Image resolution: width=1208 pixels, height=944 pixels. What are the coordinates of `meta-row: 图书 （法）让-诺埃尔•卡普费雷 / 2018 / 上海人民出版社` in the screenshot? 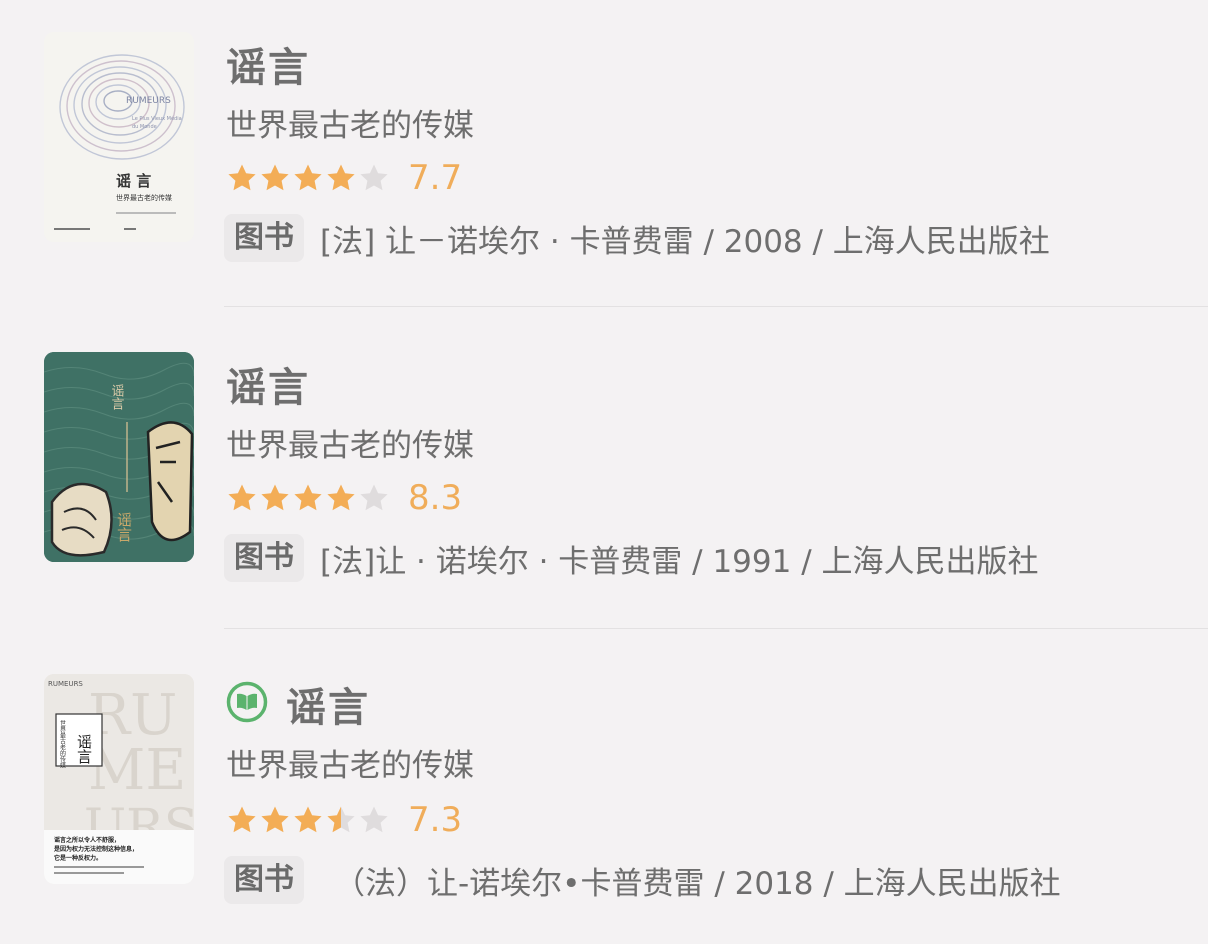 It's located at (642, 880).